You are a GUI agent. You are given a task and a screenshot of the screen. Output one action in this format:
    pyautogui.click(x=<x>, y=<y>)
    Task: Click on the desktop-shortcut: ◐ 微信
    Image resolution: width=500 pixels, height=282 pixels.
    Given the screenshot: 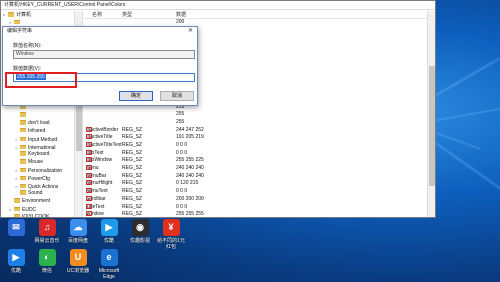 What is the action you would take?
    pyautogui.click(x=47, y=261)
    